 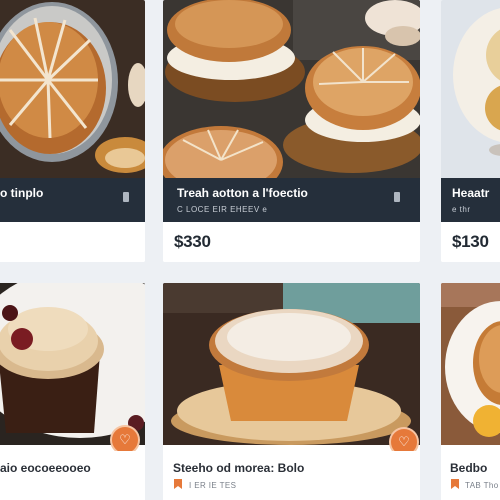 I want to click on product-subtitle: I ER IE TES, so click(x=213, y=485).